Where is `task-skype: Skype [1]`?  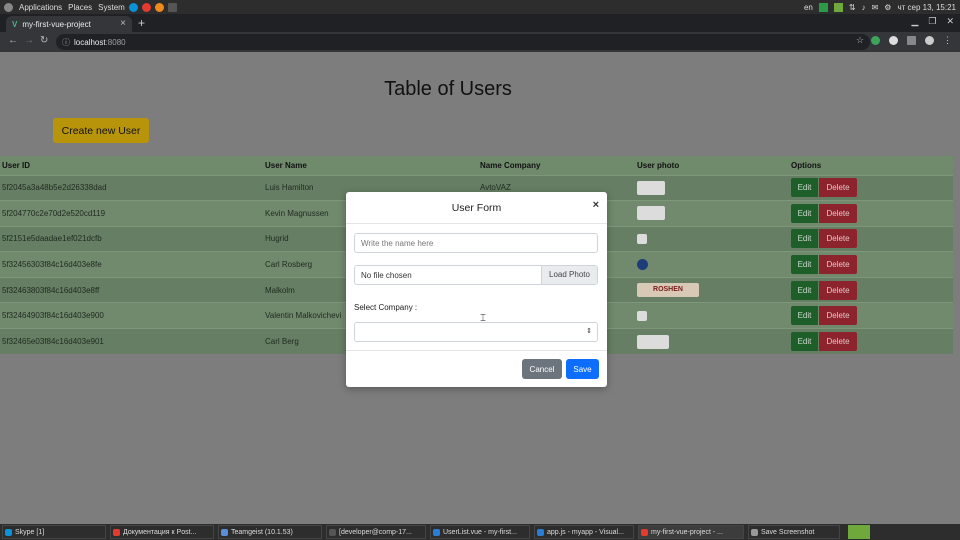 task-skype: Skype [1] is located at coordinates (54, 532).